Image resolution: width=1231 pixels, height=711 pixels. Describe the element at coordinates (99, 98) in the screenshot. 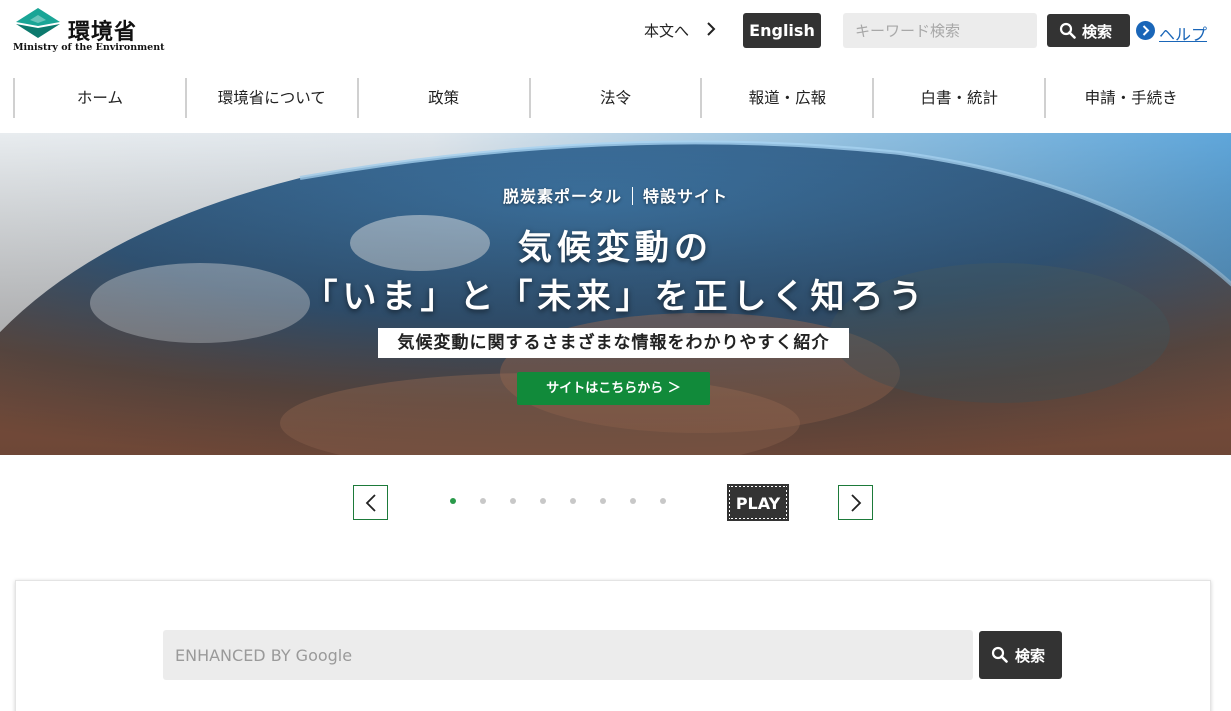

I see `nav-item-home: ホーム` at that location.